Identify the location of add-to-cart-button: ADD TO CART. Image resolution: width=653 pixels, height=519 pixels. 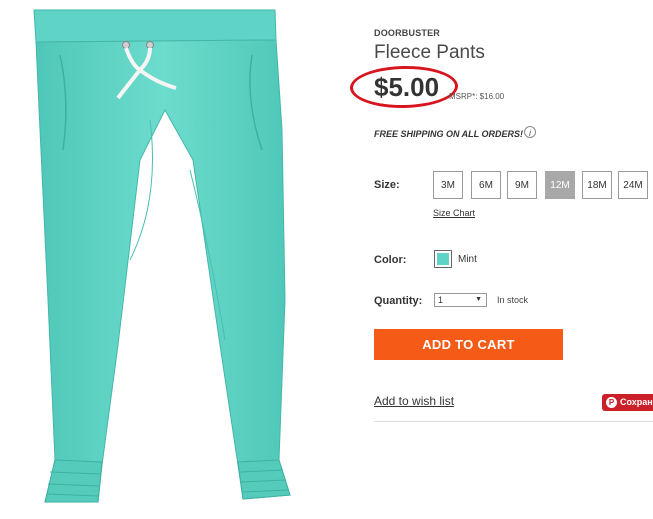
(468, 344).